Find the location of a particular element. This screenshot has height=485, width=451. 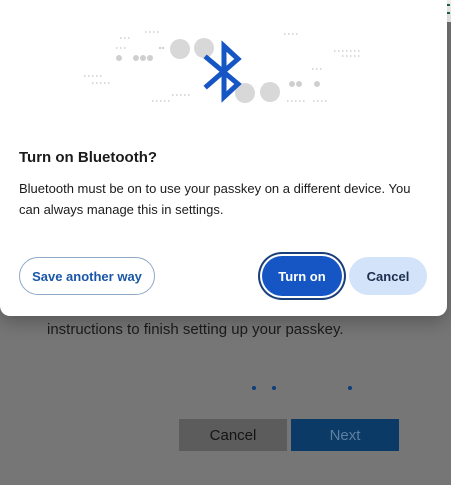

dialog-title: Turn on Bluetooth? is located at coordinates (88, 157).